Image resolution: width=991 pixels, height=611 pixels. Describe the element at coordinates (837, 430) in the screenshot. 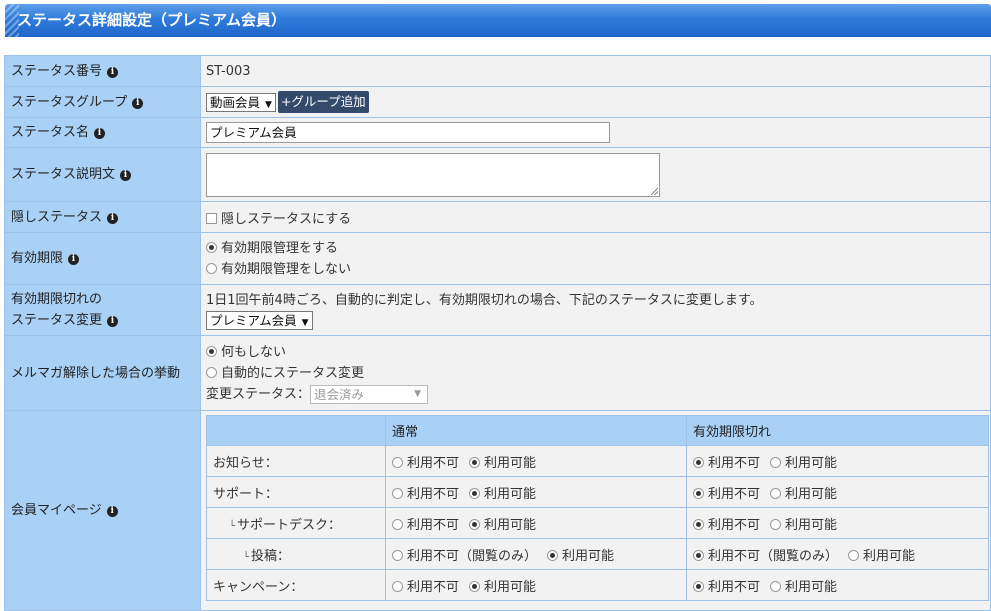

I see `column-header-expired: 有効期限切れ` at that location.